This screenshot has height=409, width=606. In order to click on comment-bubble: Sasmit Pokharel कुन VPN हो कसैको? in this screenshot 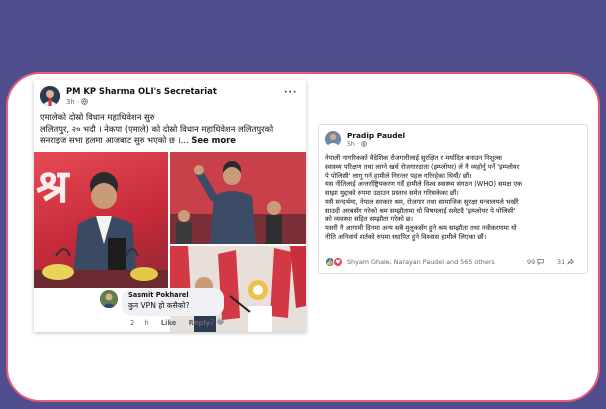, I will do `click(173, 302)`.